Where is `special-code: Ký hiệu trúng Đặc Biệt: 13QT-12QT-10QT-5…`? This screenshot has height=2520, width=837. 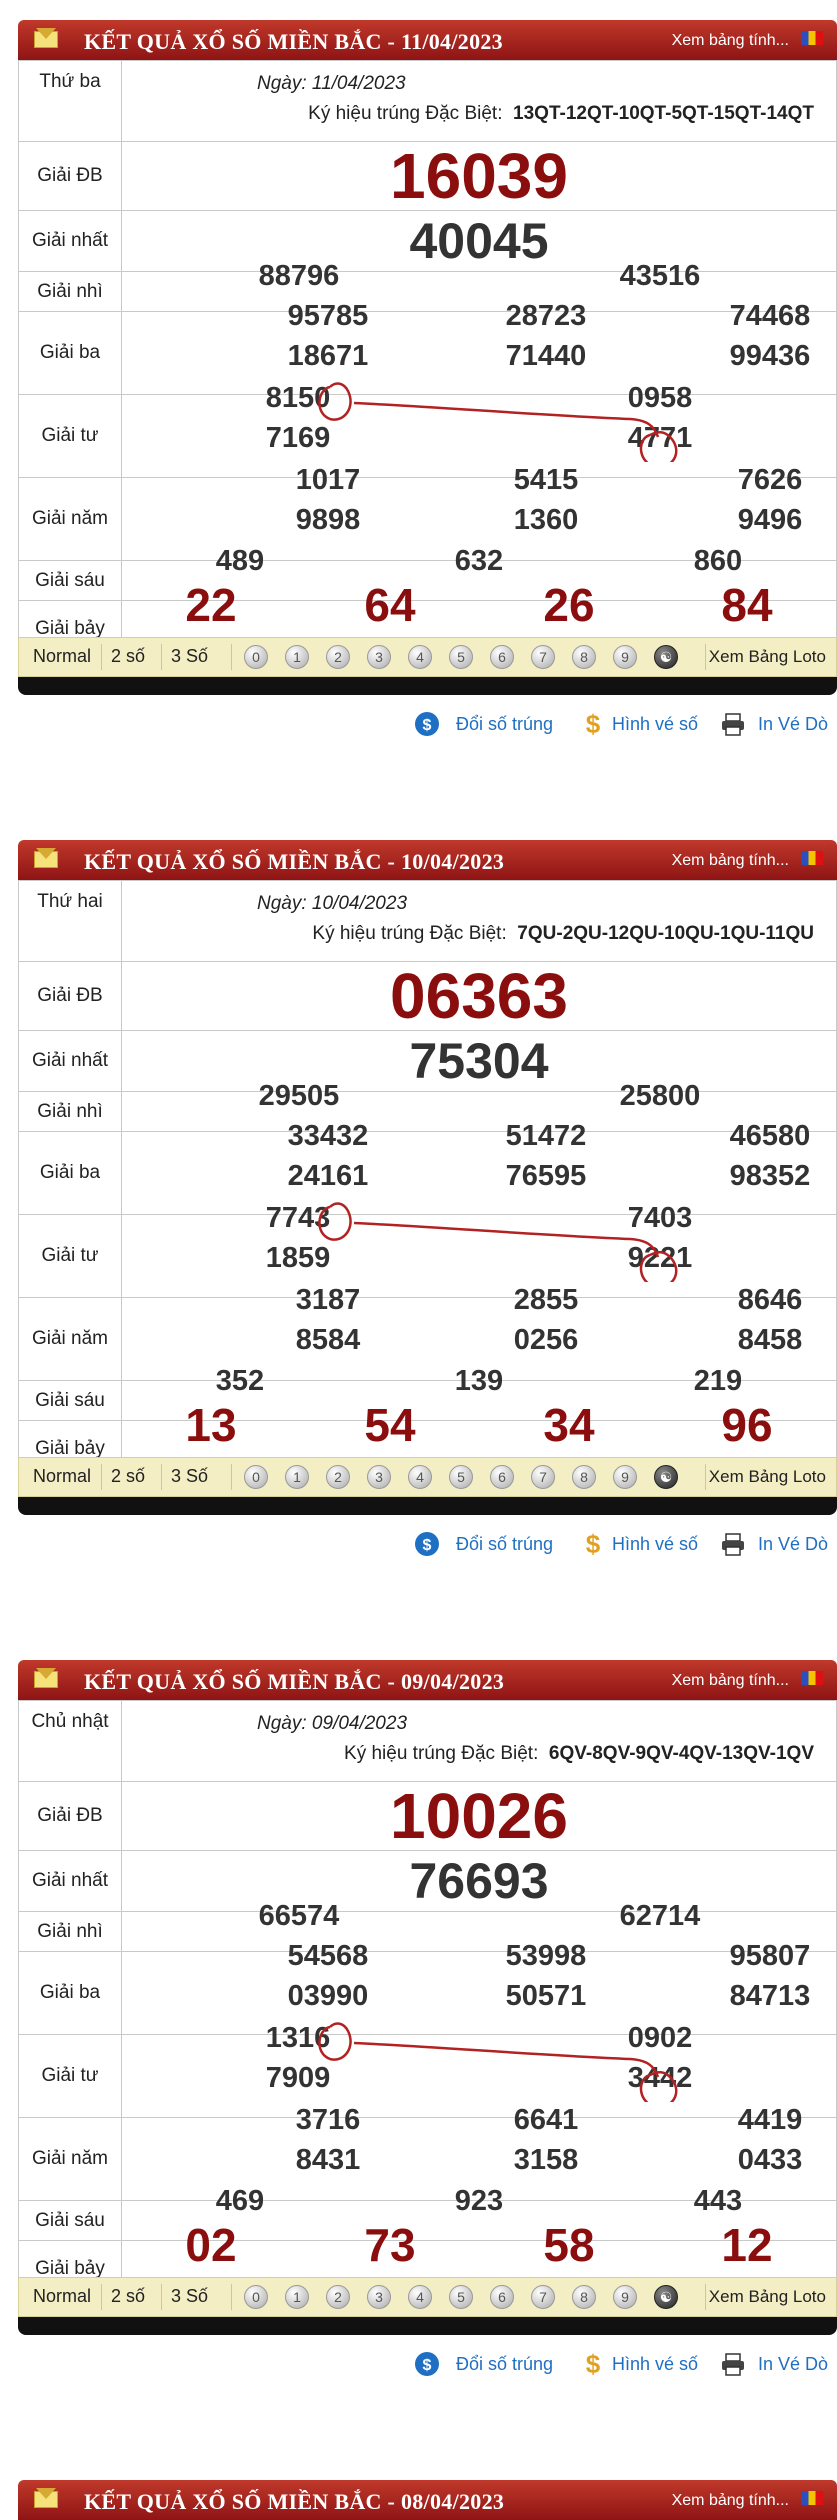
special-code: Ký hiệu trúng Đặc Biệt: 13QT-12QT-10QT-5… is located at coordinates (561, 114).